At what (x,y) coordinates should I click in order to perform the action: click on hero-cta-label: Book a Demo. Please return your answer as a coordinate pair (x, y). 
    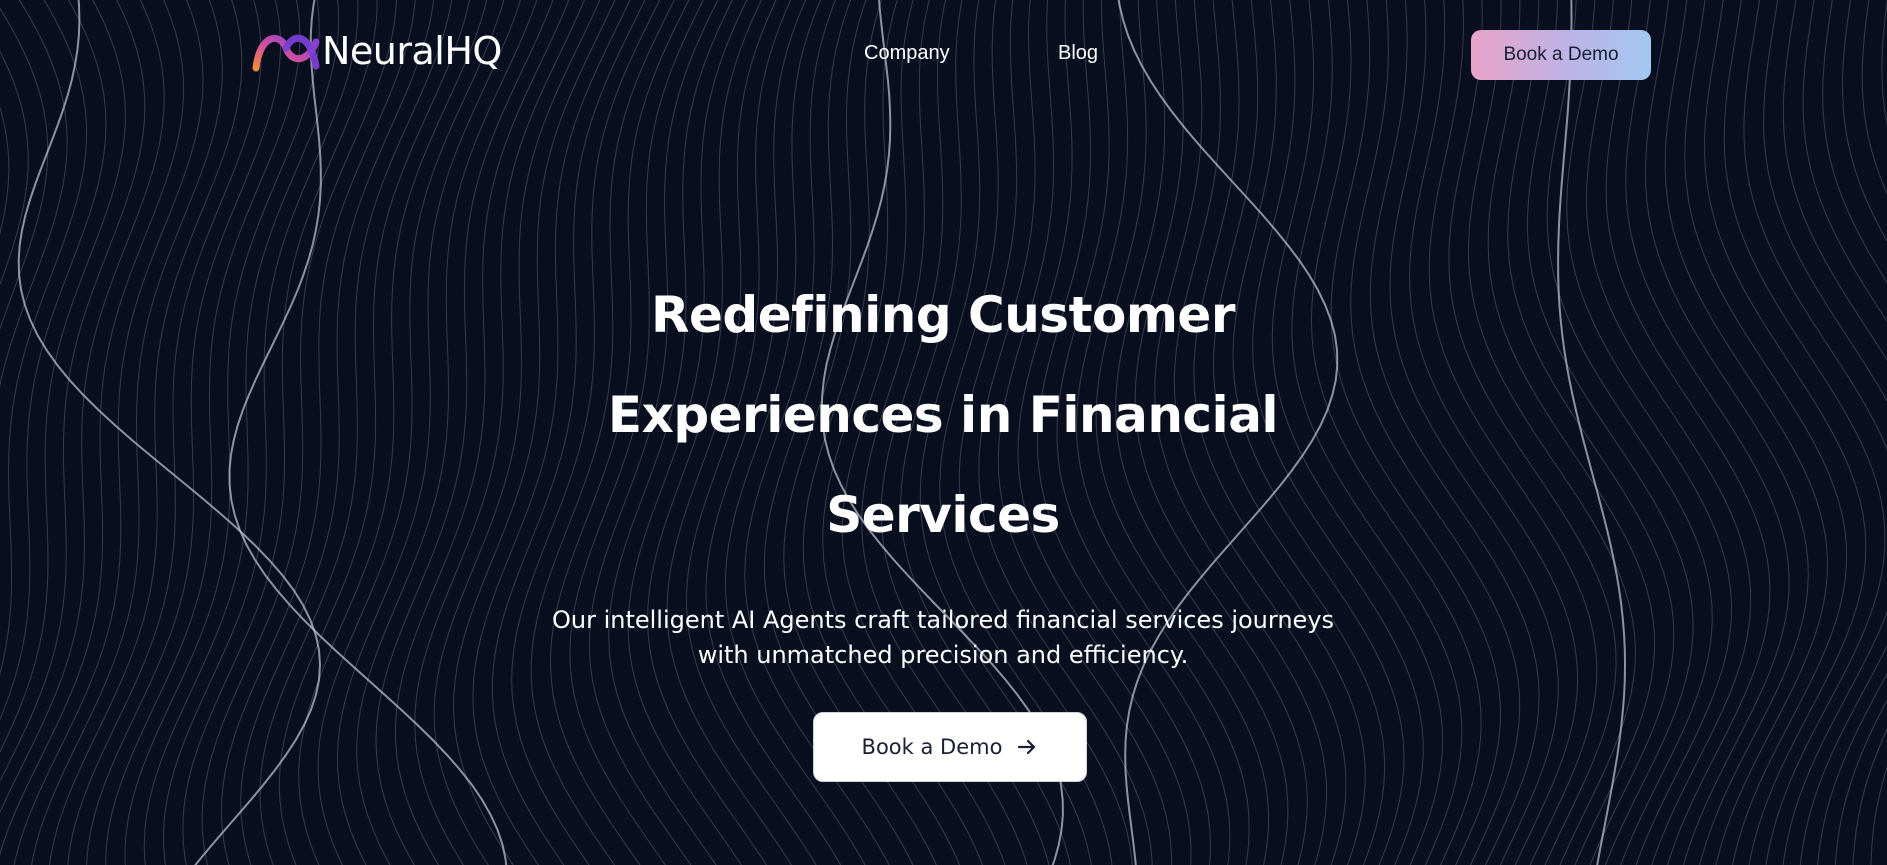
    Looking at the image, I should click on (932, 747).